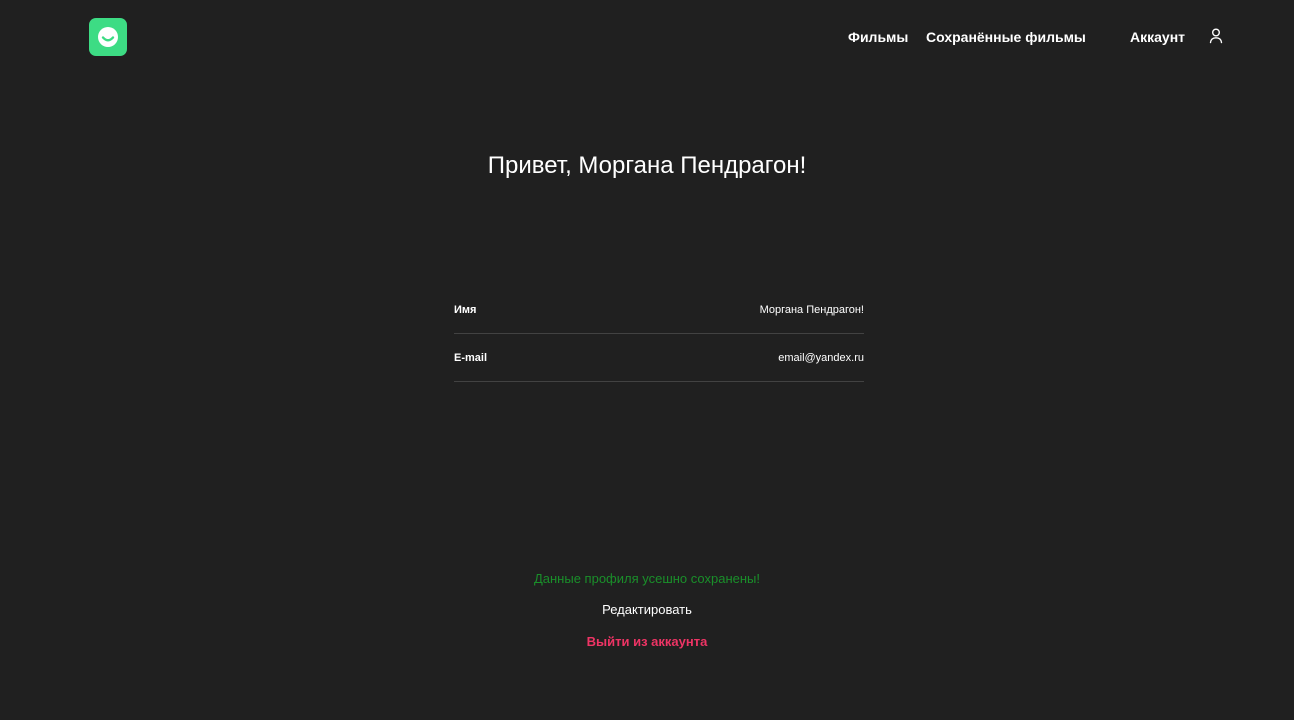 This screenshot has height=720, width=1294. I want to click on profile-row-email: E-mail email@yandex.ru, so click(659, 358).